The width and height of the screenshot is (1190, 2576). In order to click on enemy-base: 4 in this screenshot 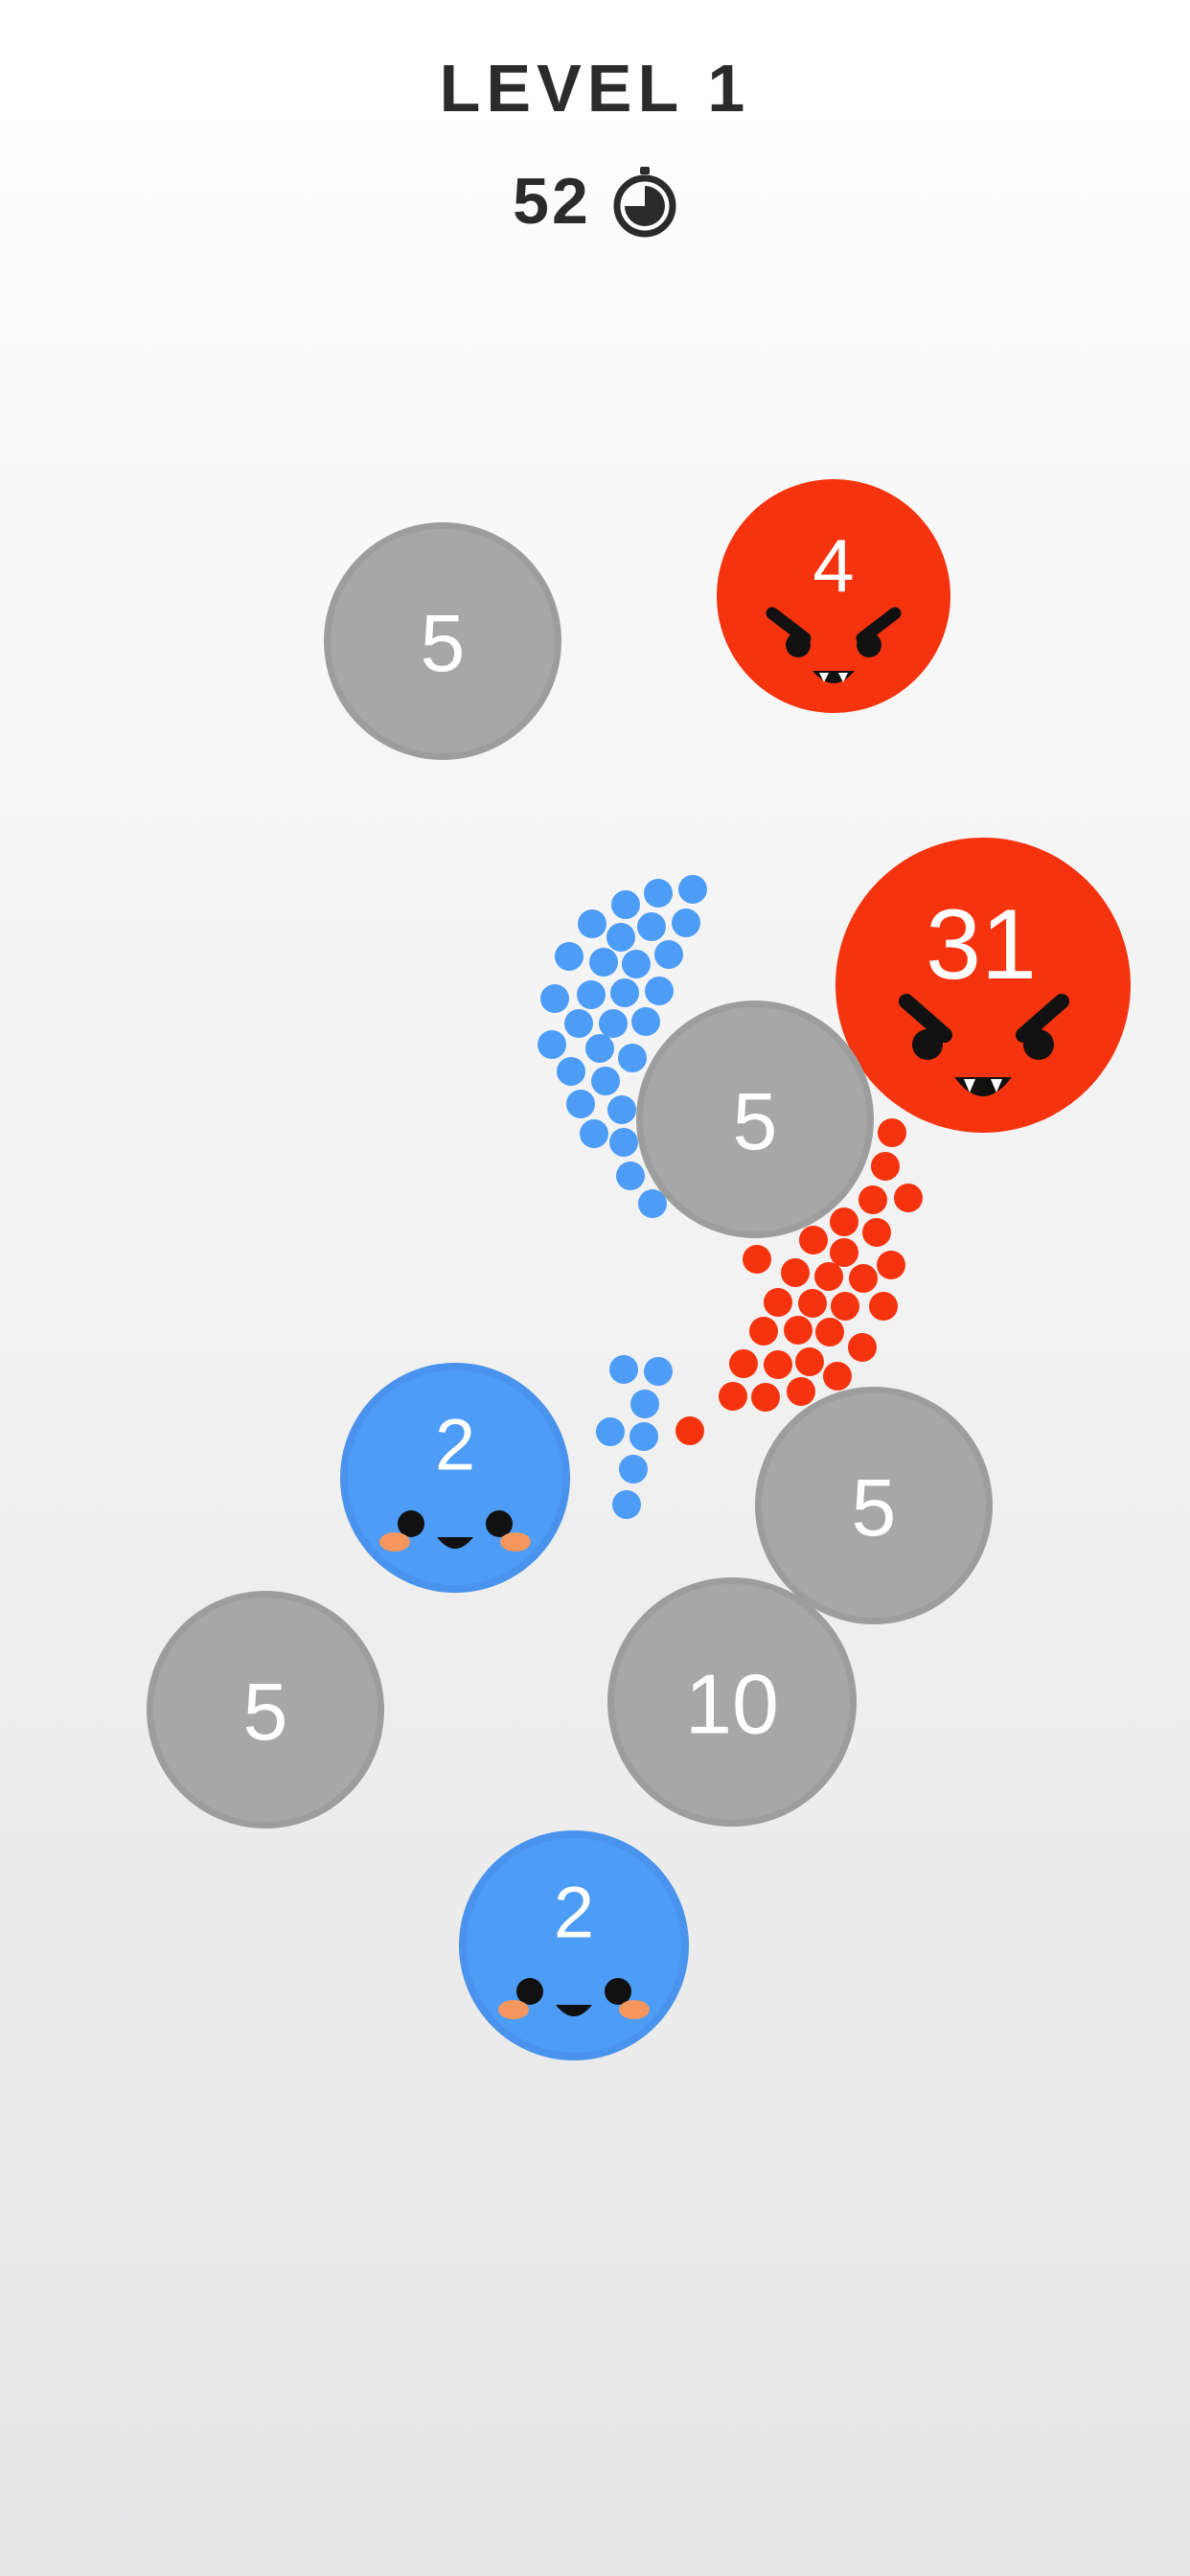, I will do `click(834, 596)`.